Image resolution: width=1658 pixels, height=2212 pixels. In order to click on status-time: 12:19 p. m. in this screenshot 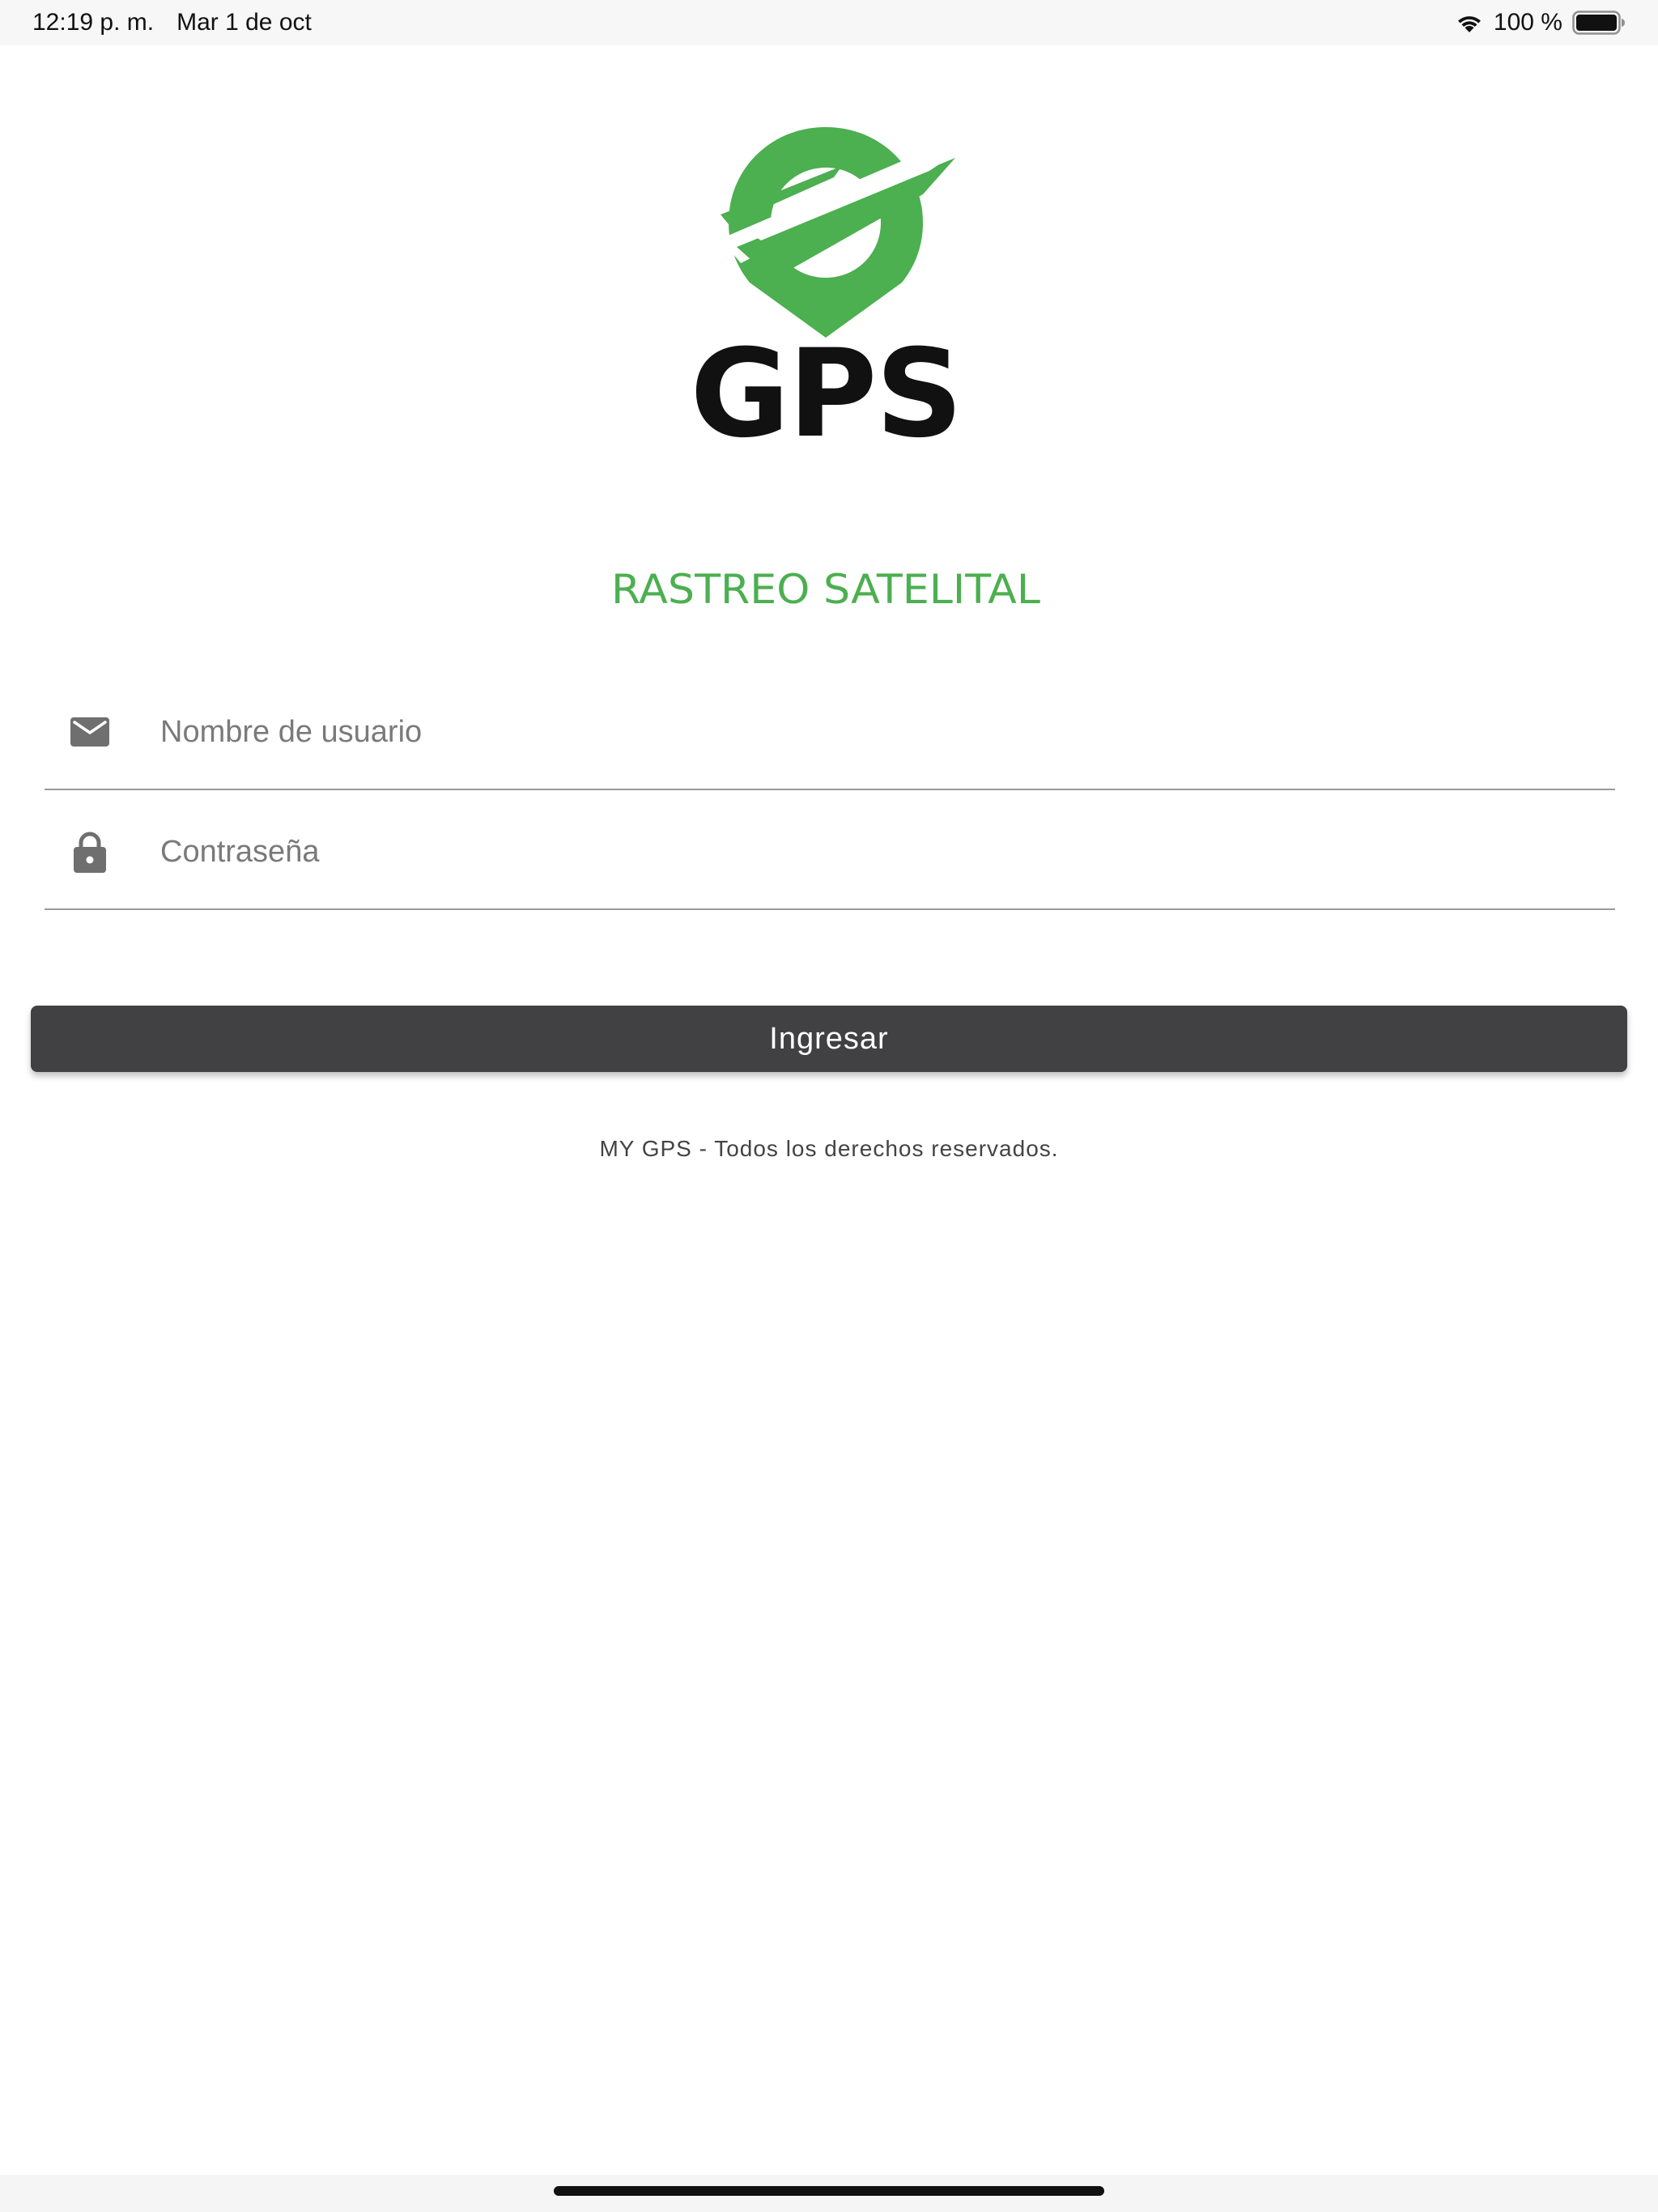, I will do `click(93, 22)`.